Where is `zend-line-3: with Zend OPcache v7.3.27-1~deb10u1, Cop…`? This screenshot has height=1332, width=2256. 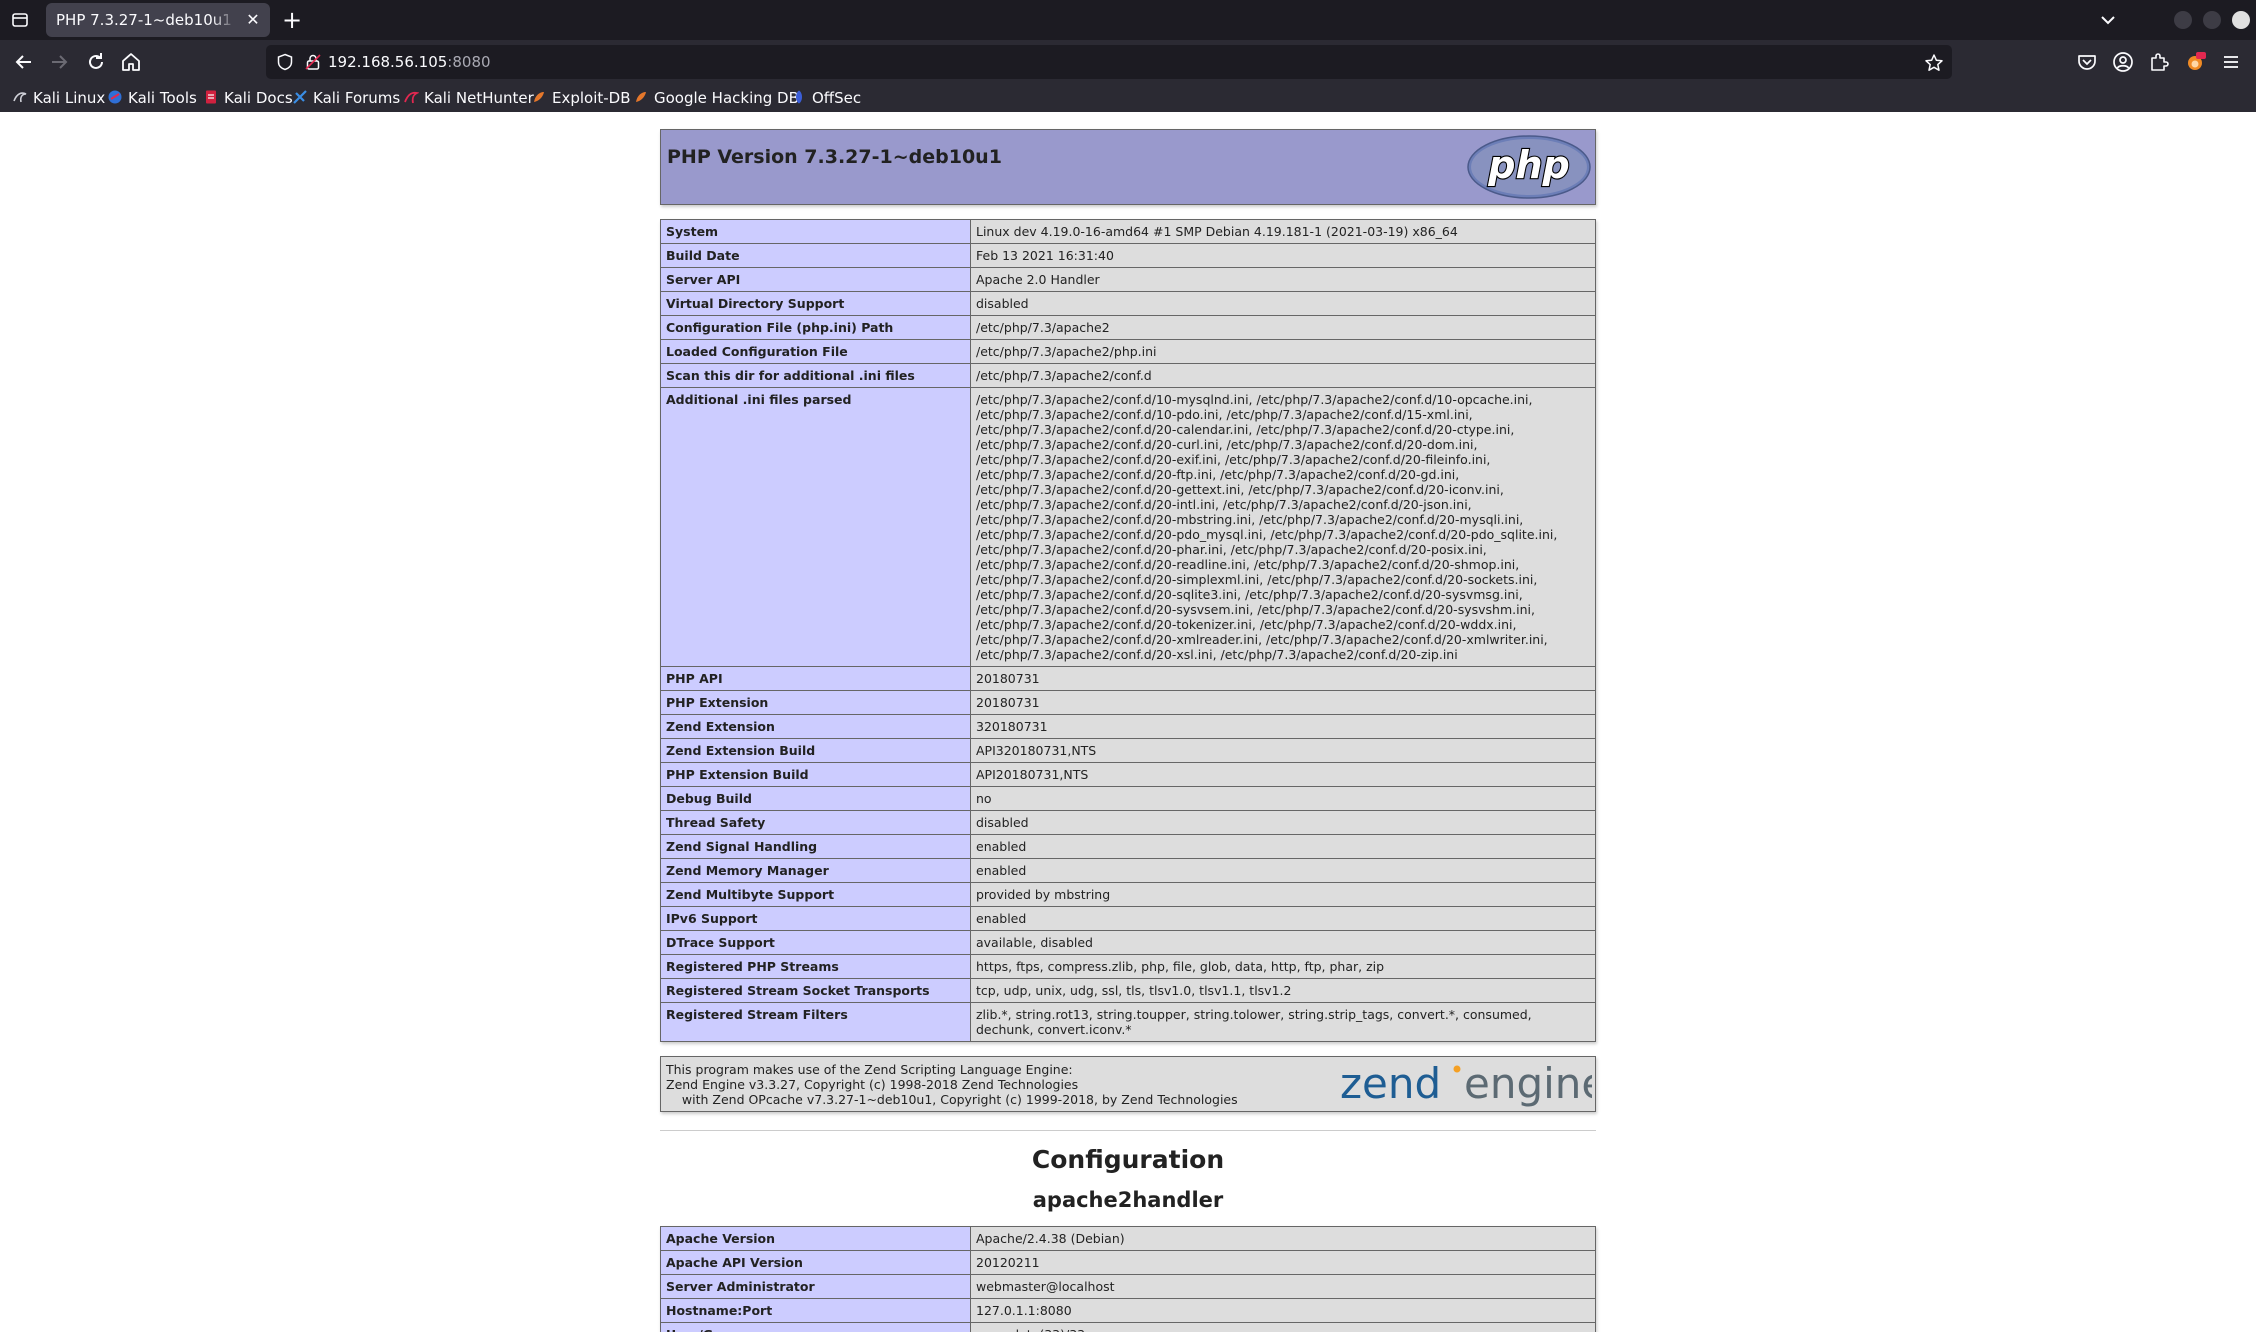
zend-line-3: with Zend OPcache v7.3.27-1~deb10u1, Cop… is located at coordinates (952, 1099).